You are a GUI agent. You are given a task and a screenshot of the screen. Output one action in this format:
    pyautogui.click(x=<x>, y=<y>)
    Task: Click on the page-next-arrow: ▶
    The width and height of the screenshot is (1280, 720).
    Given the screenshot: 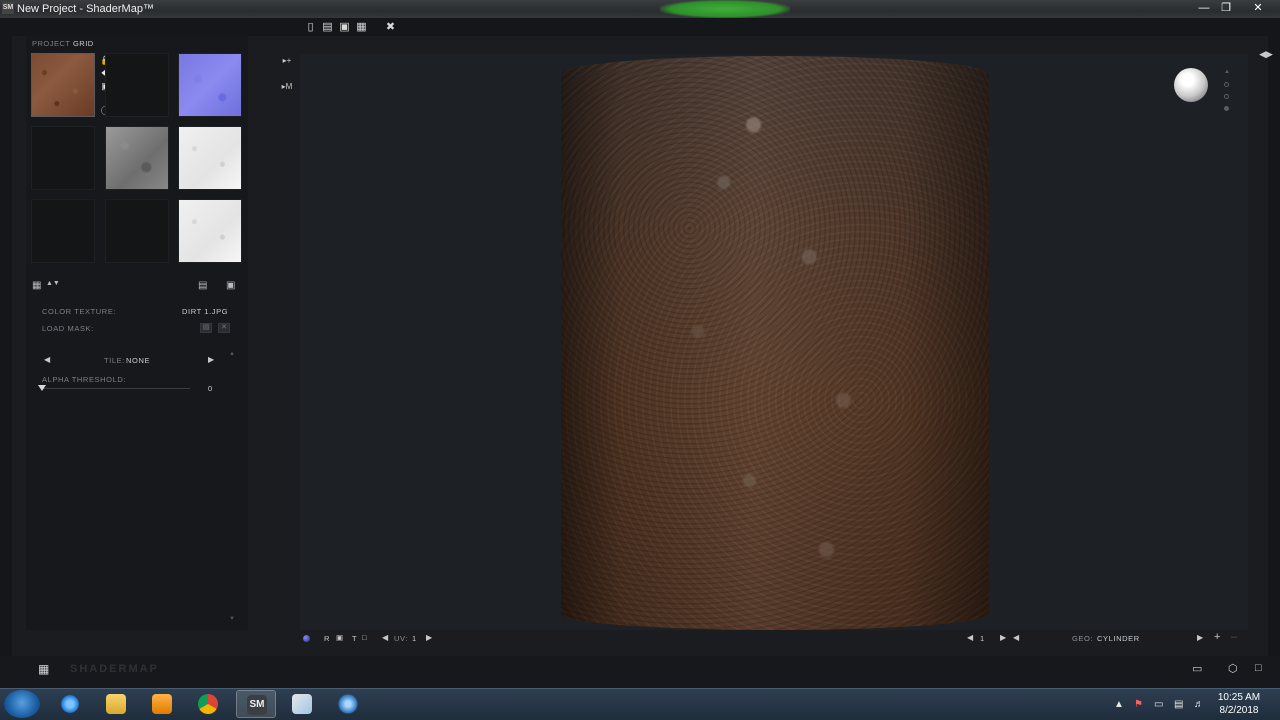 What is the action you would take?
    pyautogui.click(x=1003, y=637)
    